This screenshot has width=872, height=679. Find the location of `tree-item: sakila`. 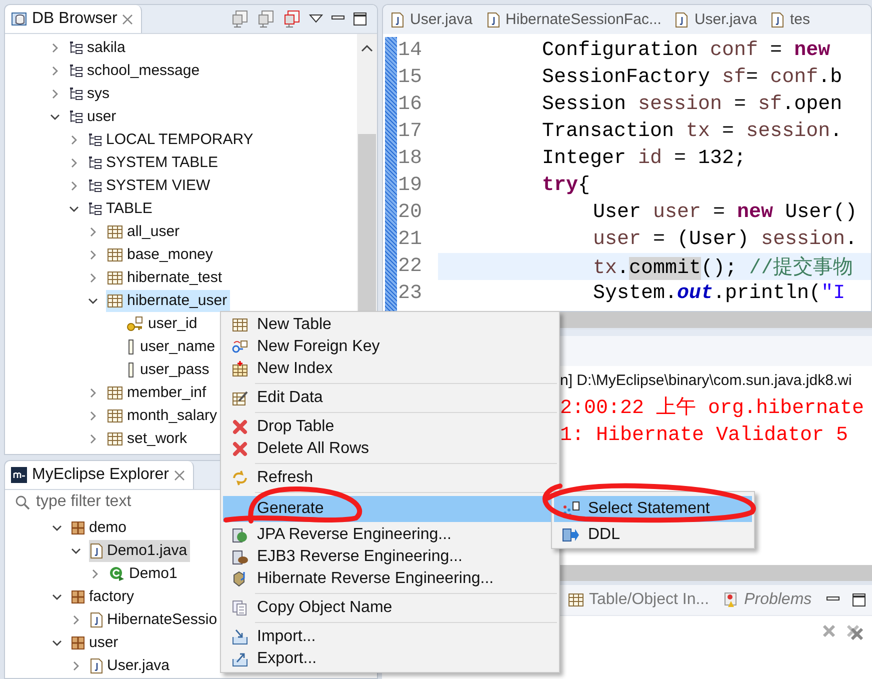

tree-item: sakila is located at coordinates (98, 47).